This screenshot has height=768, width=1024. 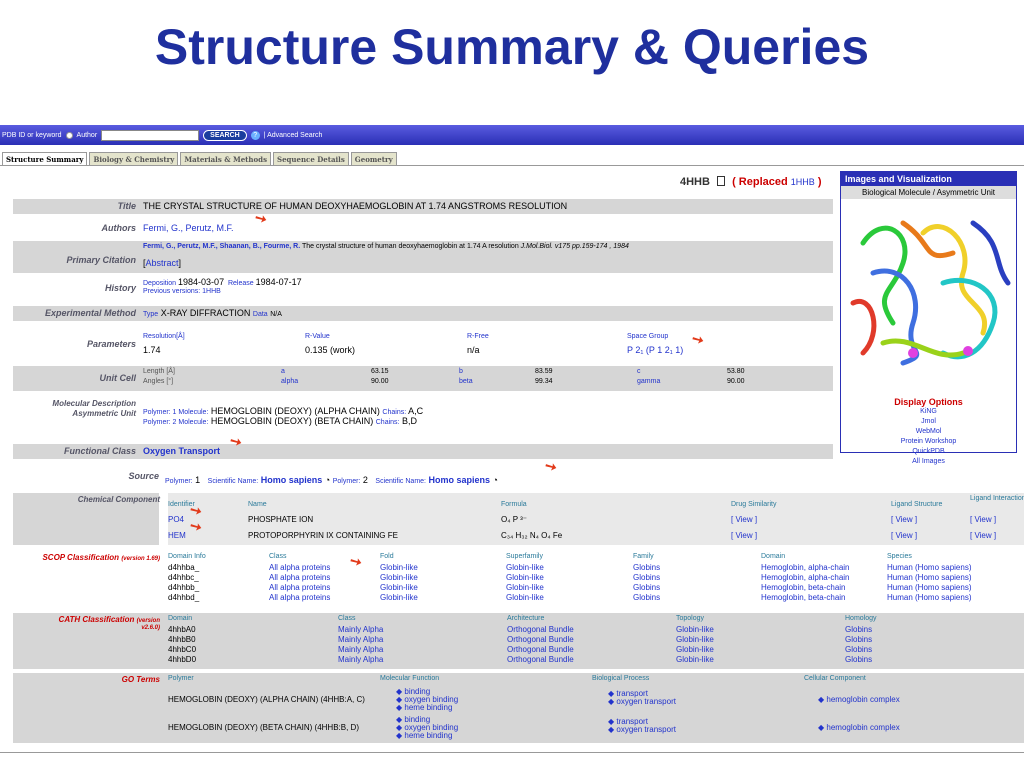 What do you see at coordinates (928, 192) in the screenshot?
I see `images-subheader: Biological Molecule / Asymmetric Unit` at bounding box center [928, 192].